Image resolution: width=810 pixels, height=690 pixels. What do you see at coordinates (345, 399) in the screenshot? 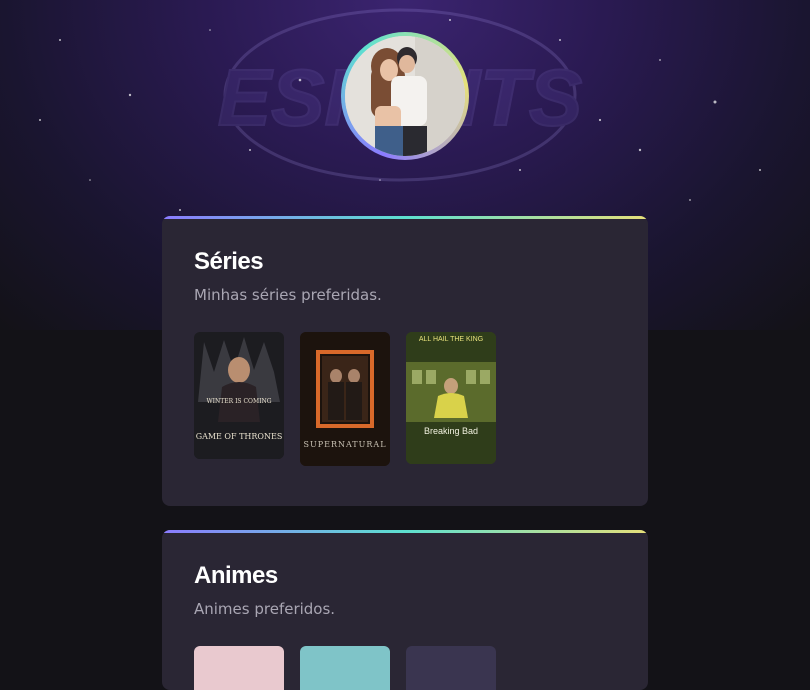
I see `poster-supernatural: SUPERNATURAL` at bounding box center [345, 399].